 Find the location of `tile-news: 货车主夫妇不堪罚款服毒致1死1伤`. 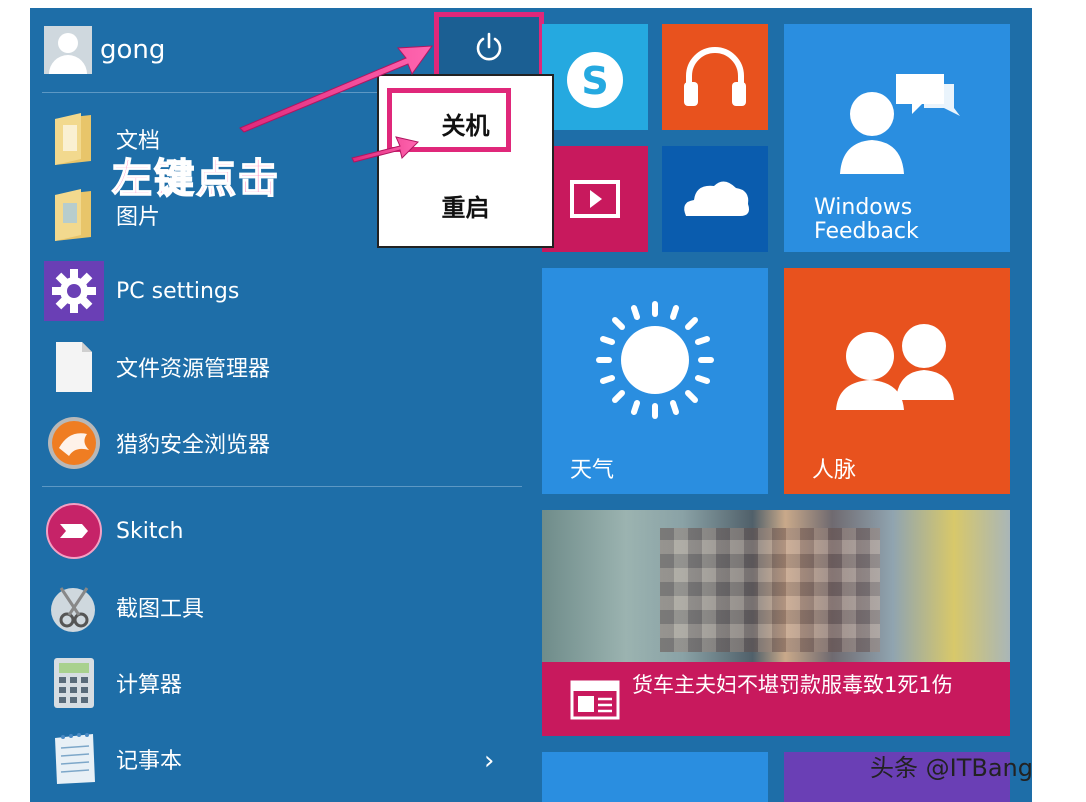

tile-news: 货车主夫妇不堪罚款服毒致1死1伤 is located at coordinates (776, 623).